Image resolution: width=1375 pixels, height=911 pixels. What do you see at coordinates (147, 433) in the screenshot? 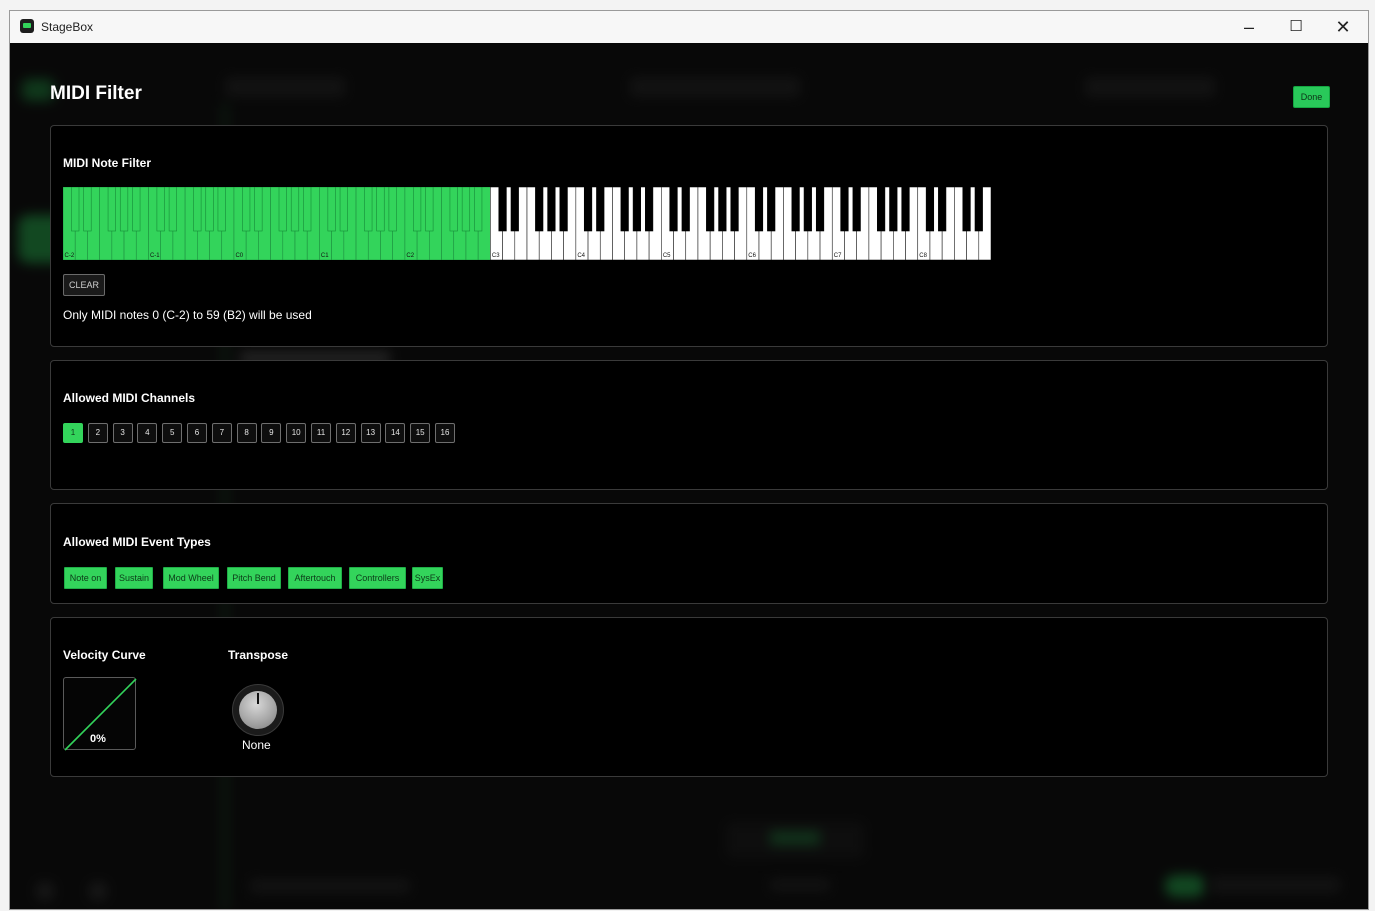
I see `channel-button: 4` at bounding box center [147, 433].